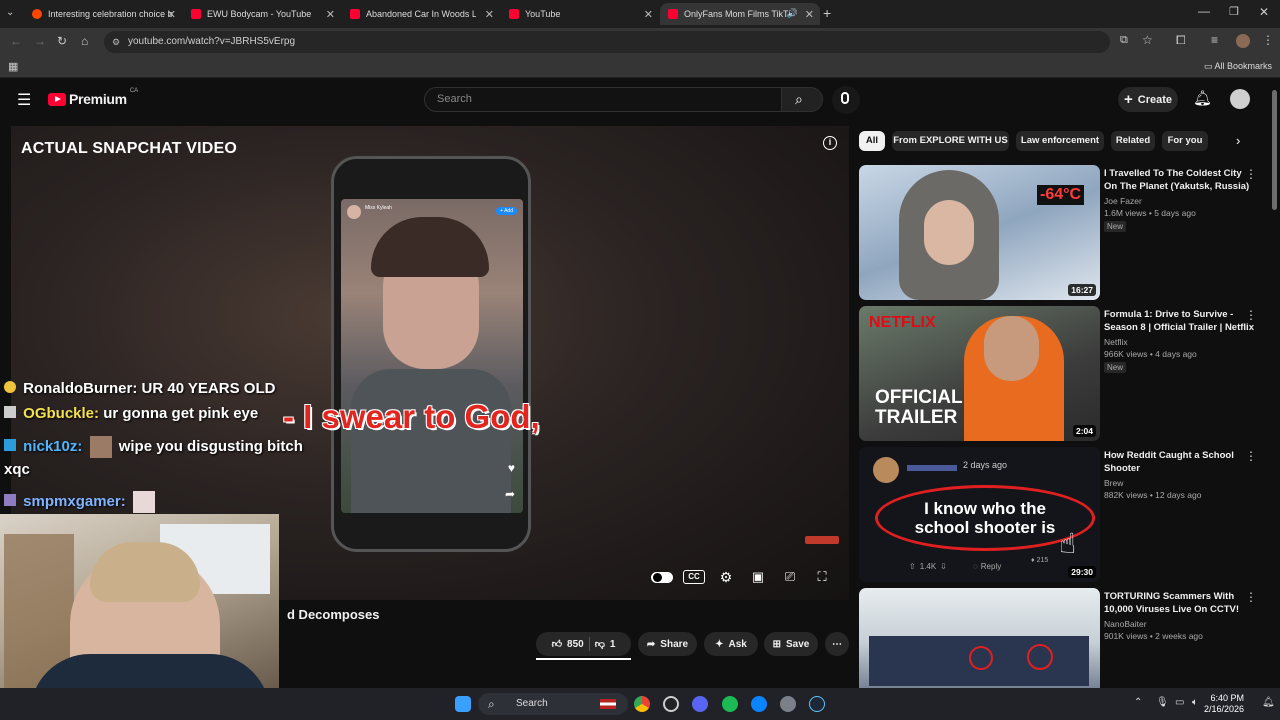  What do you see at coordinates (116, 42) in the screenshot?
I see `site-info-icon: ⚙` at bounding box center [116, 42].